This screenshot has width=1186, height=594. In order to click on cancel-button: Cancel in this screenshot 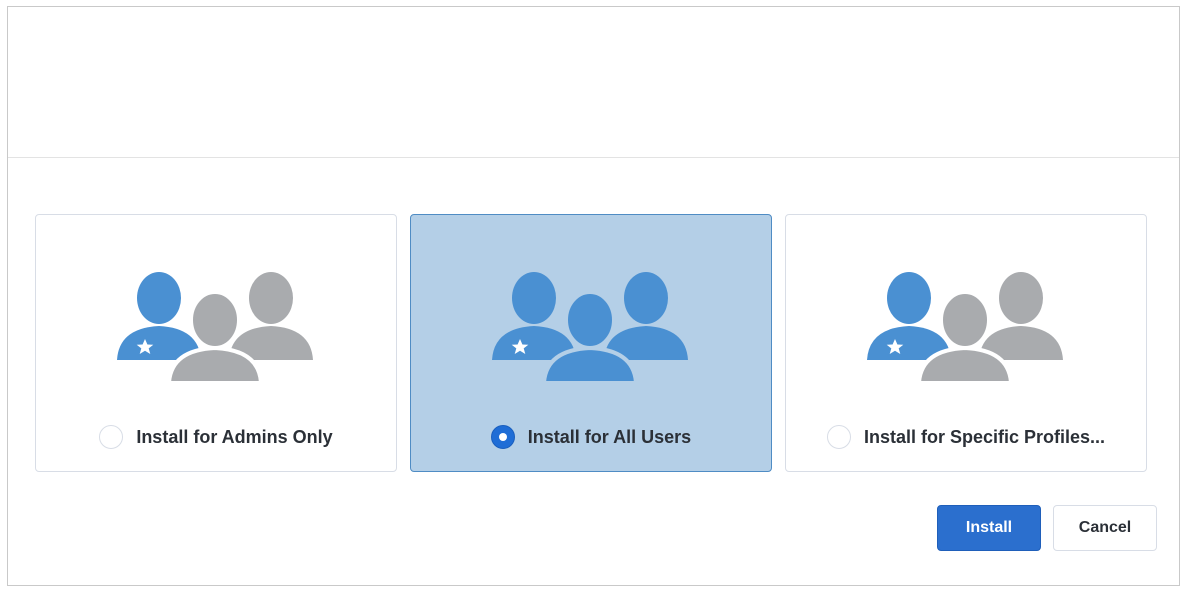, I will do `click(1105, 528)`.